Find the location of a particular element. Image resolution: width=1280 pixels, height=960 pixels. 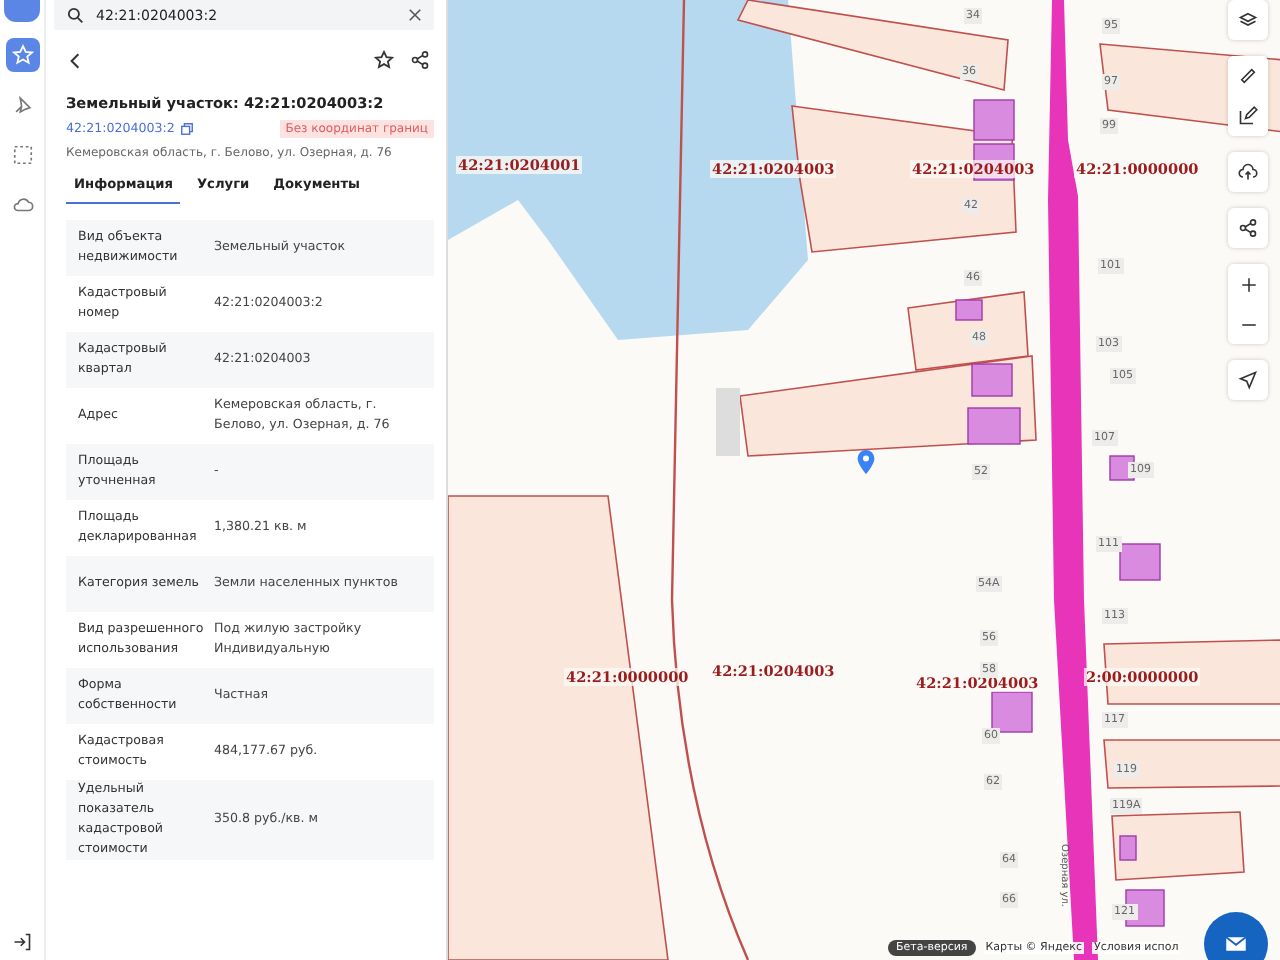

close-icon is located at coordinates (415, 15).